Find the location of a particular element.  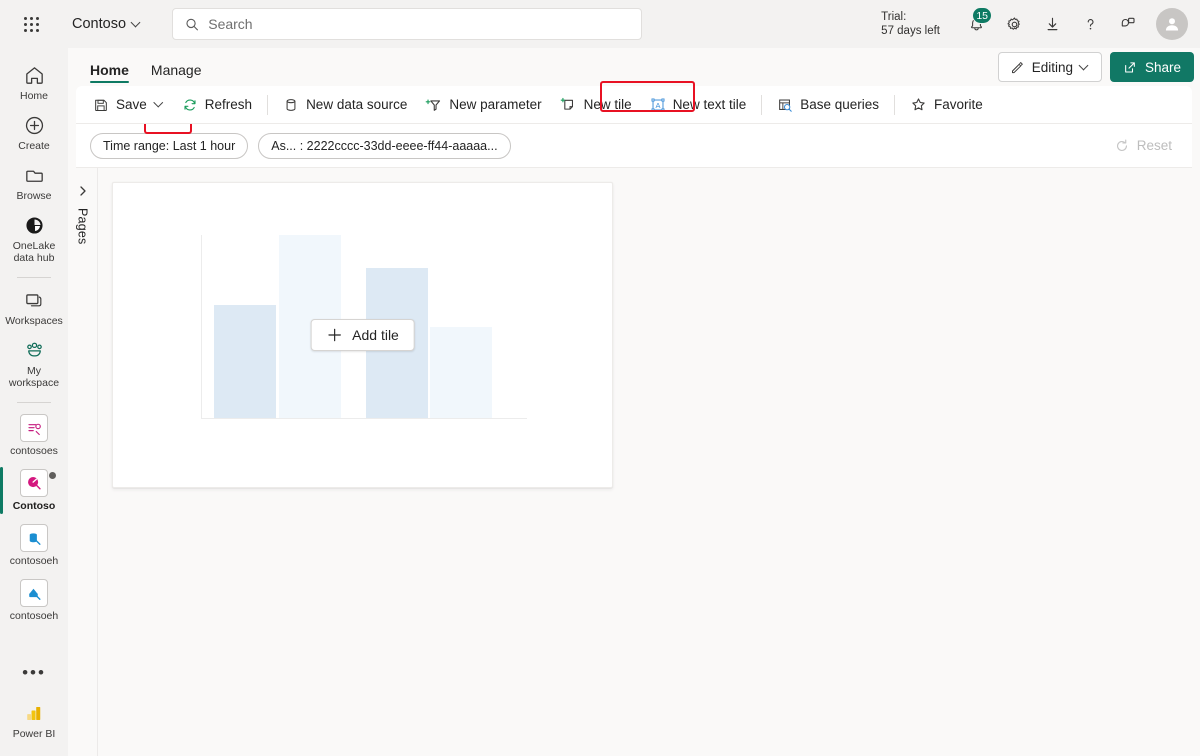

reset-filters-button: Reset is located at coordinates (1146, 146).